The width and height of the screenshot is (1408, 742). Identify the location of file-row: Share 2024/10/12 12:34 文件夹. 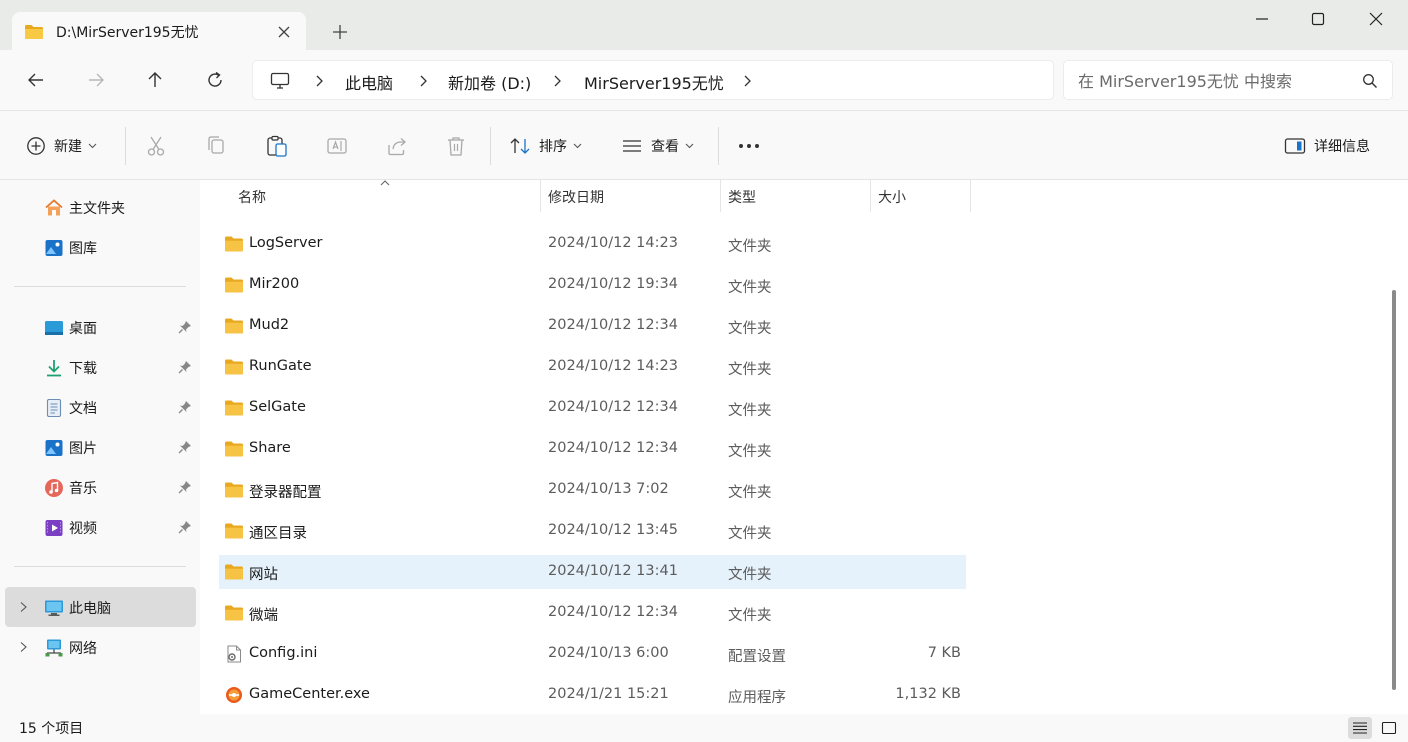
(592, 449).